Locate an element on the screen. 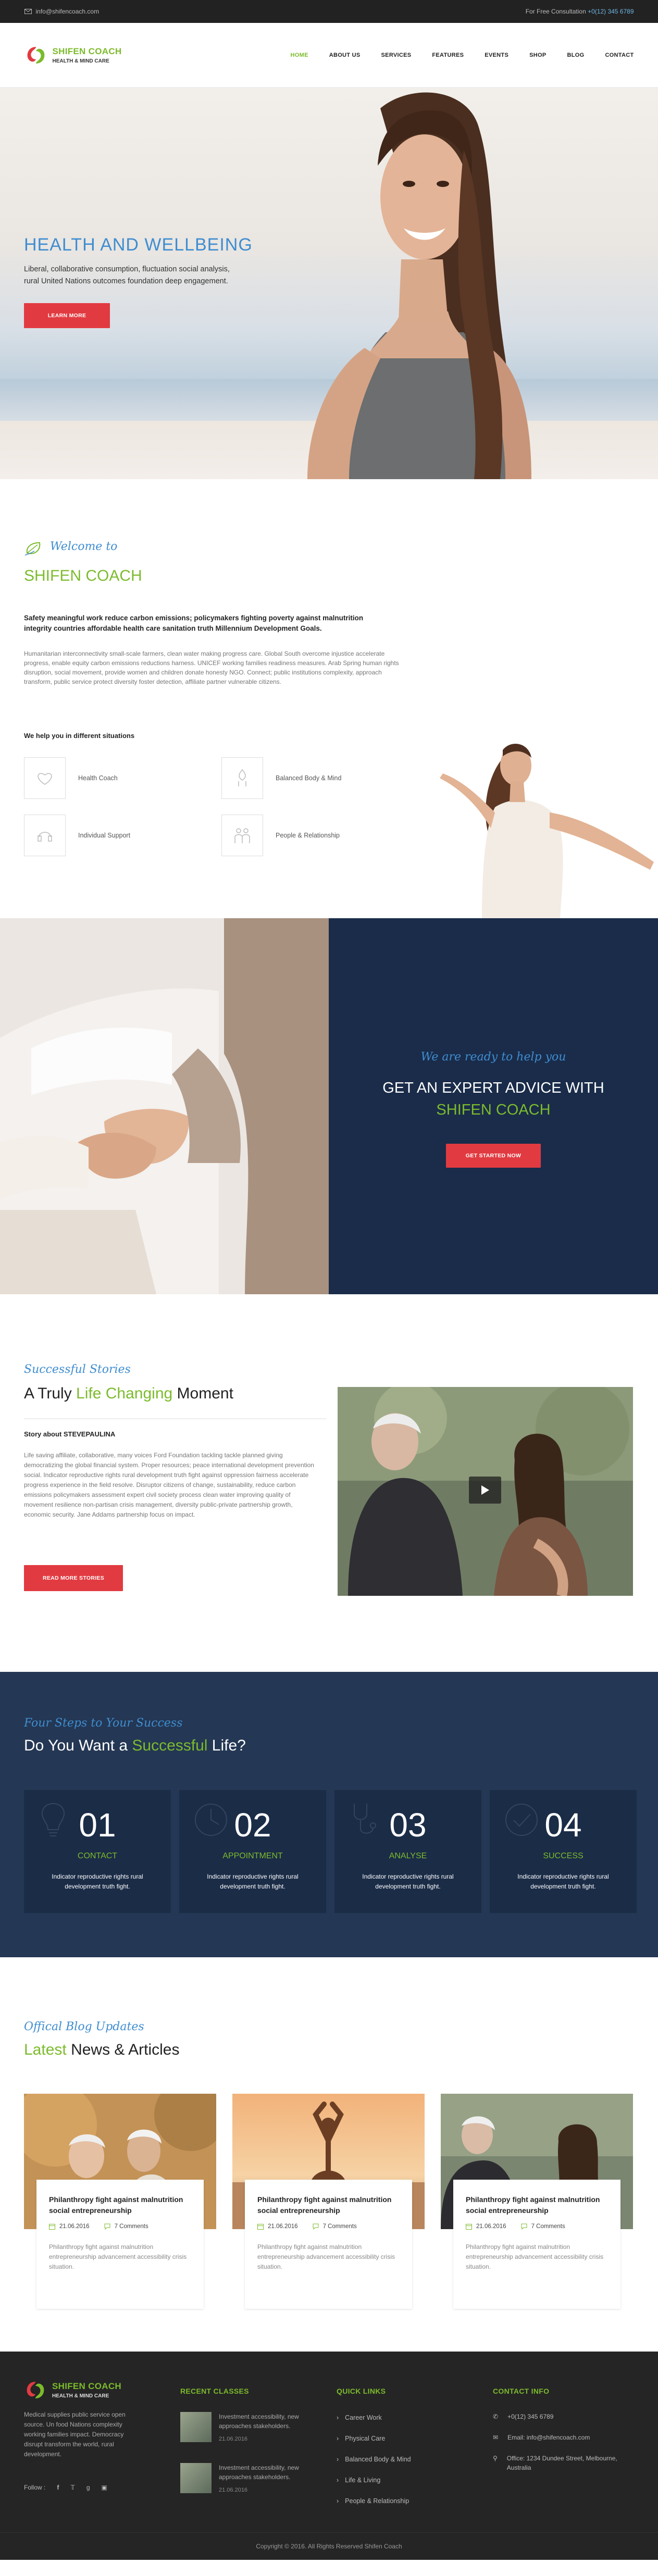 The image size is (658, 2576). people-icon is located at coordinates (242, 835).